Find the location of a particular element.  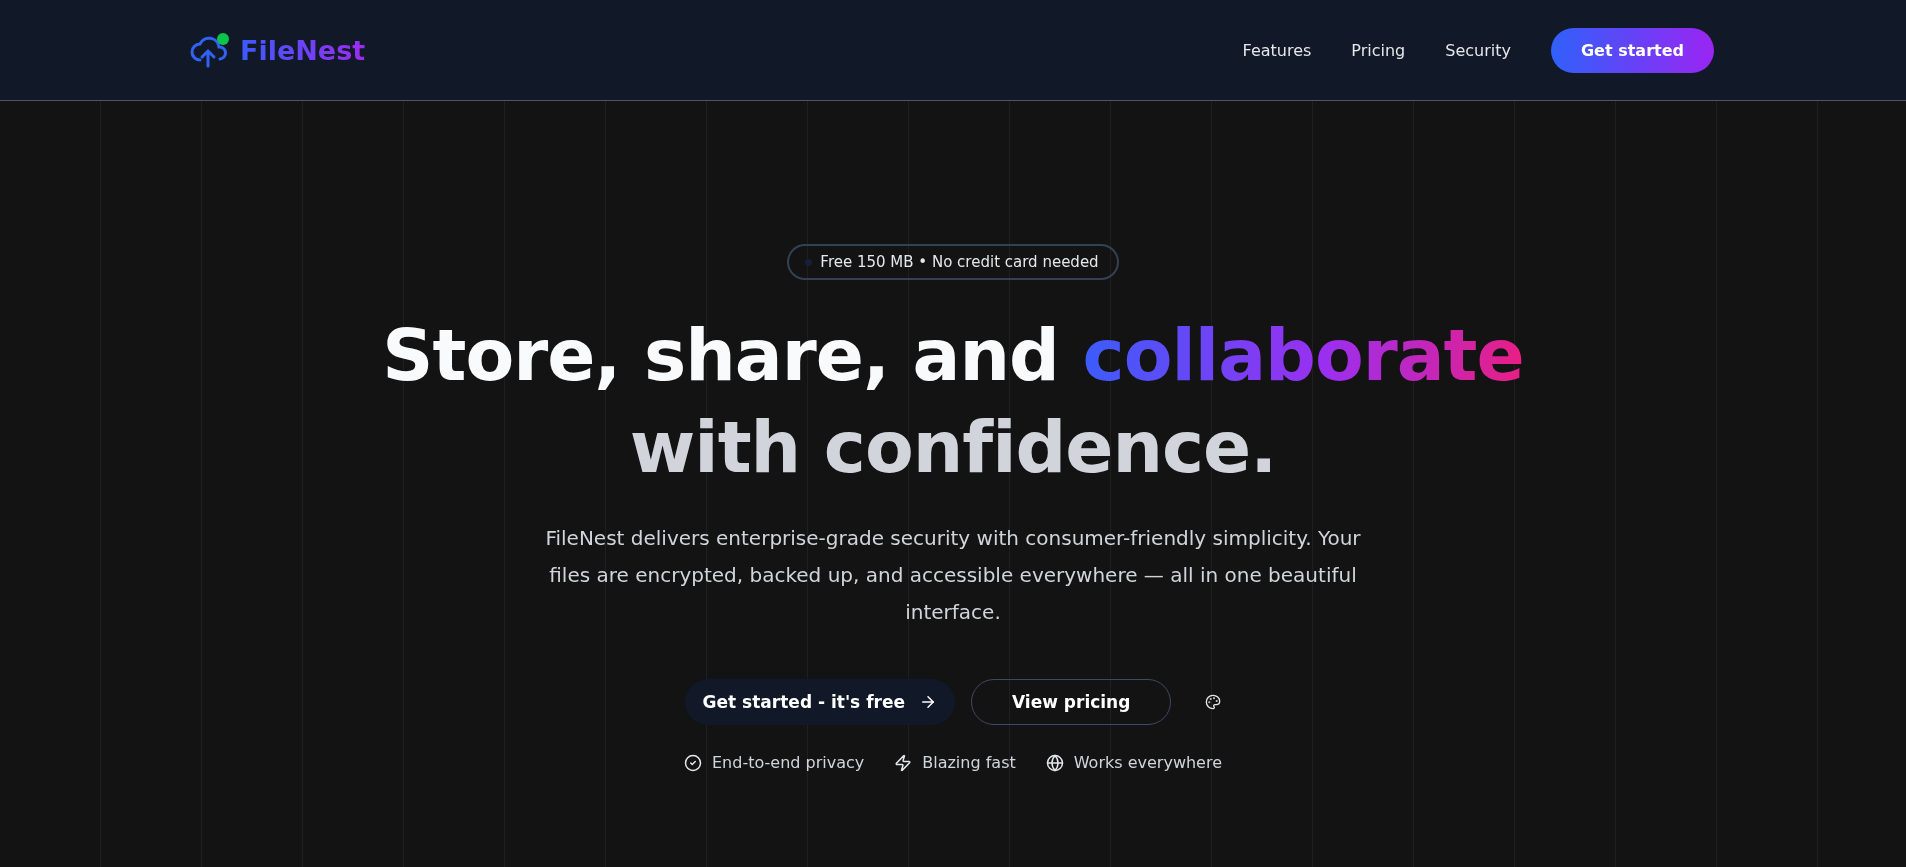

nav-link: Features is located at coordinates (1277, 50).